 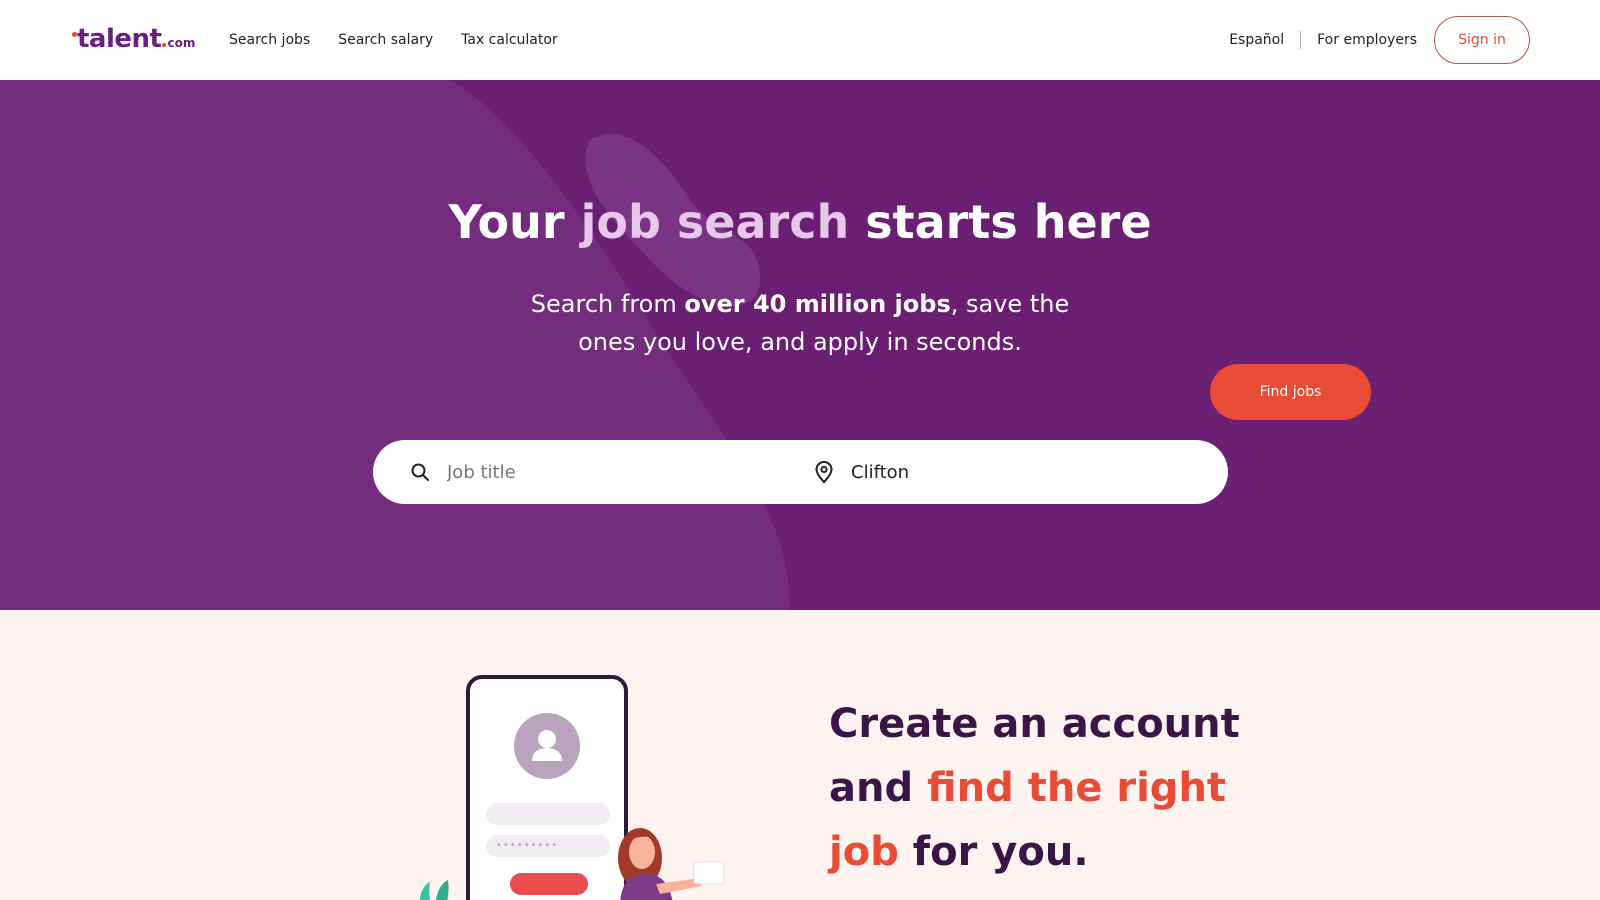 What do you see at coordinates (1077, 788) in the screenshot?
I see `cta-line-2-accent: find the right` at bounding box center [1077, 788].